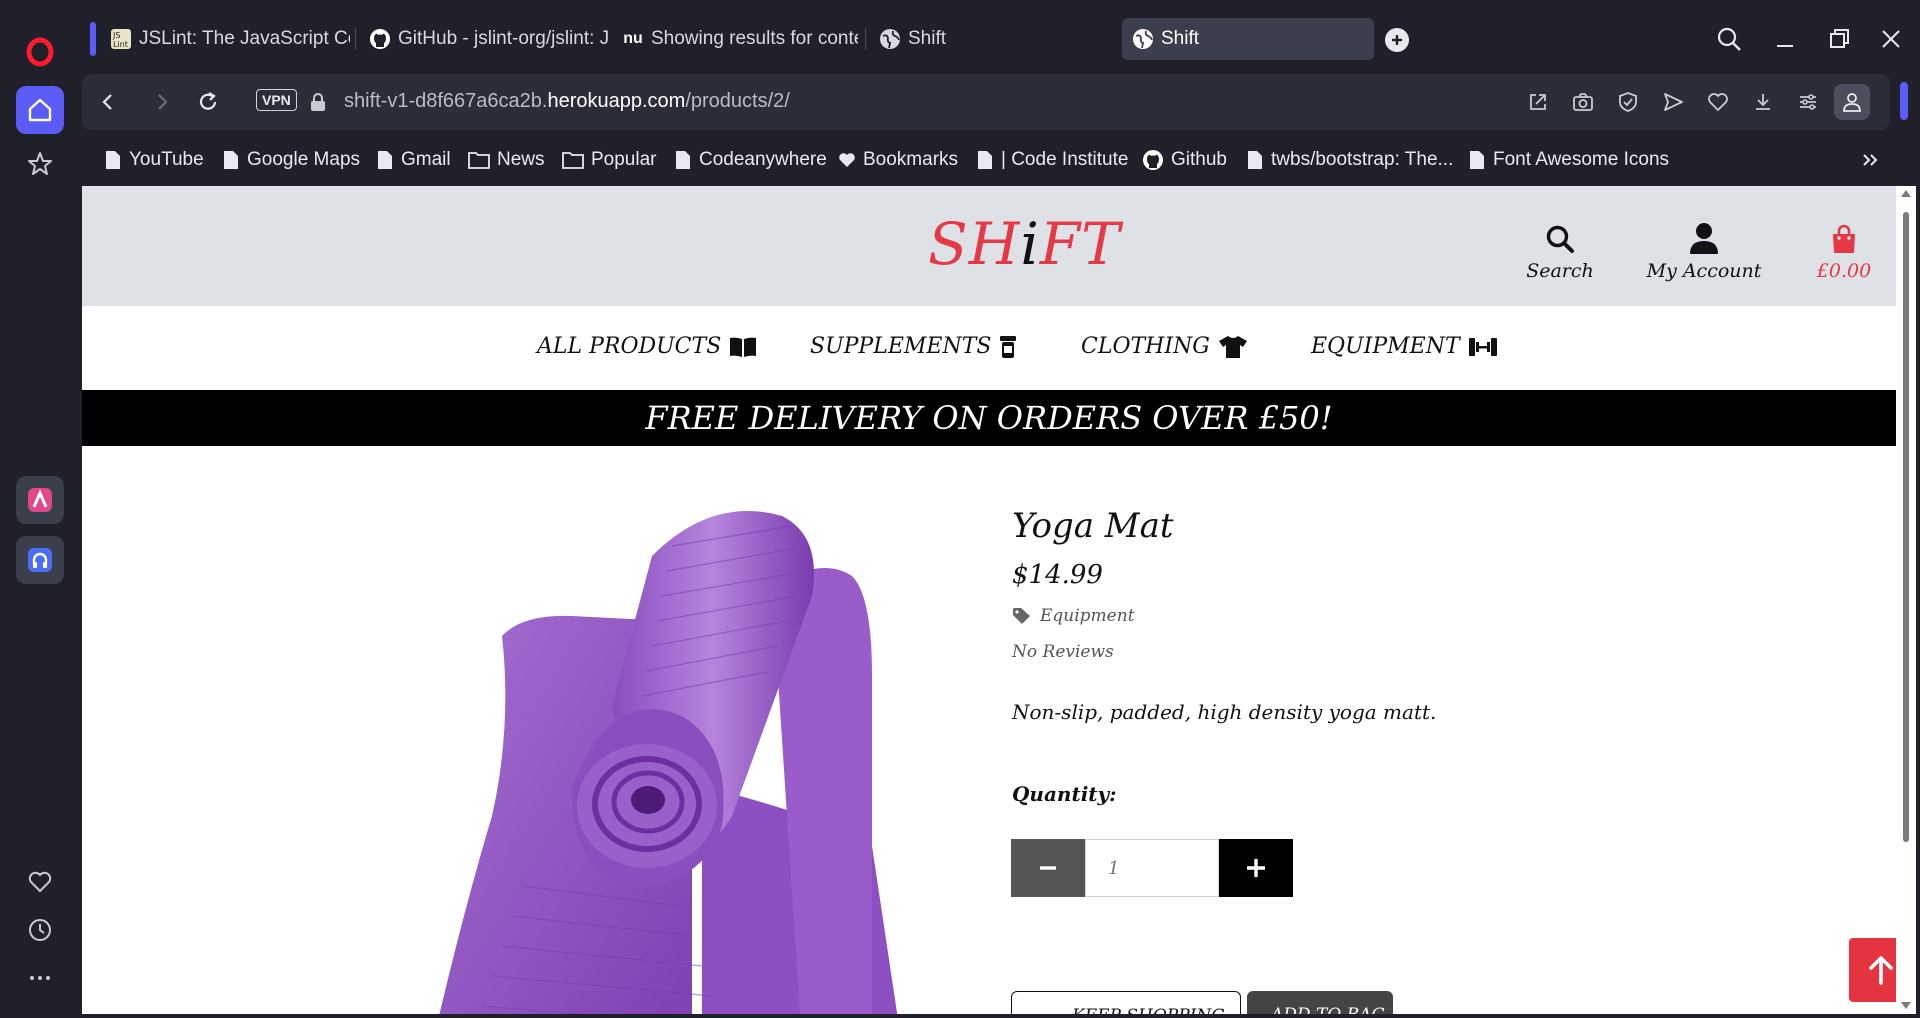 The image size is (1920, 1018). I want to click on reload-icon, so click(208, 102).